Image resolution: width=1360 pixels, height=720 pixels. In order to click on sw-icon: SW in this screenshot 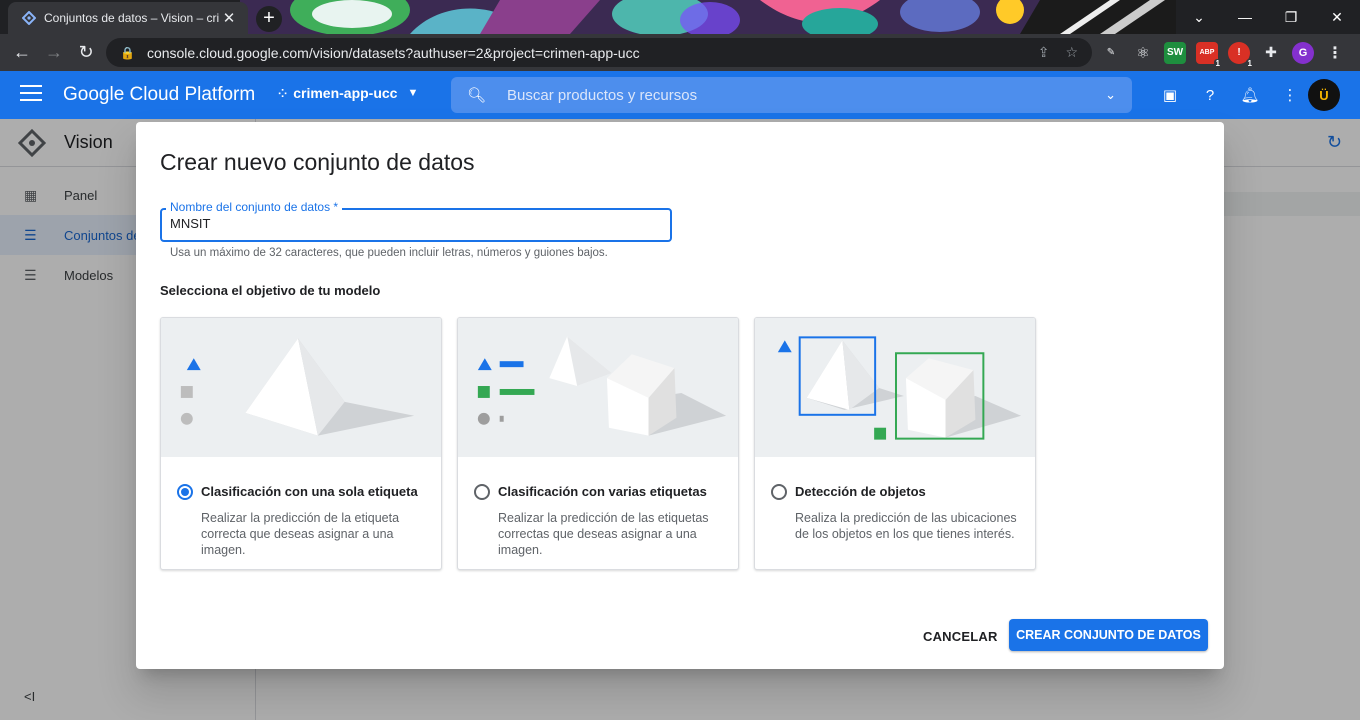, I will do `click(1175, 52)`.